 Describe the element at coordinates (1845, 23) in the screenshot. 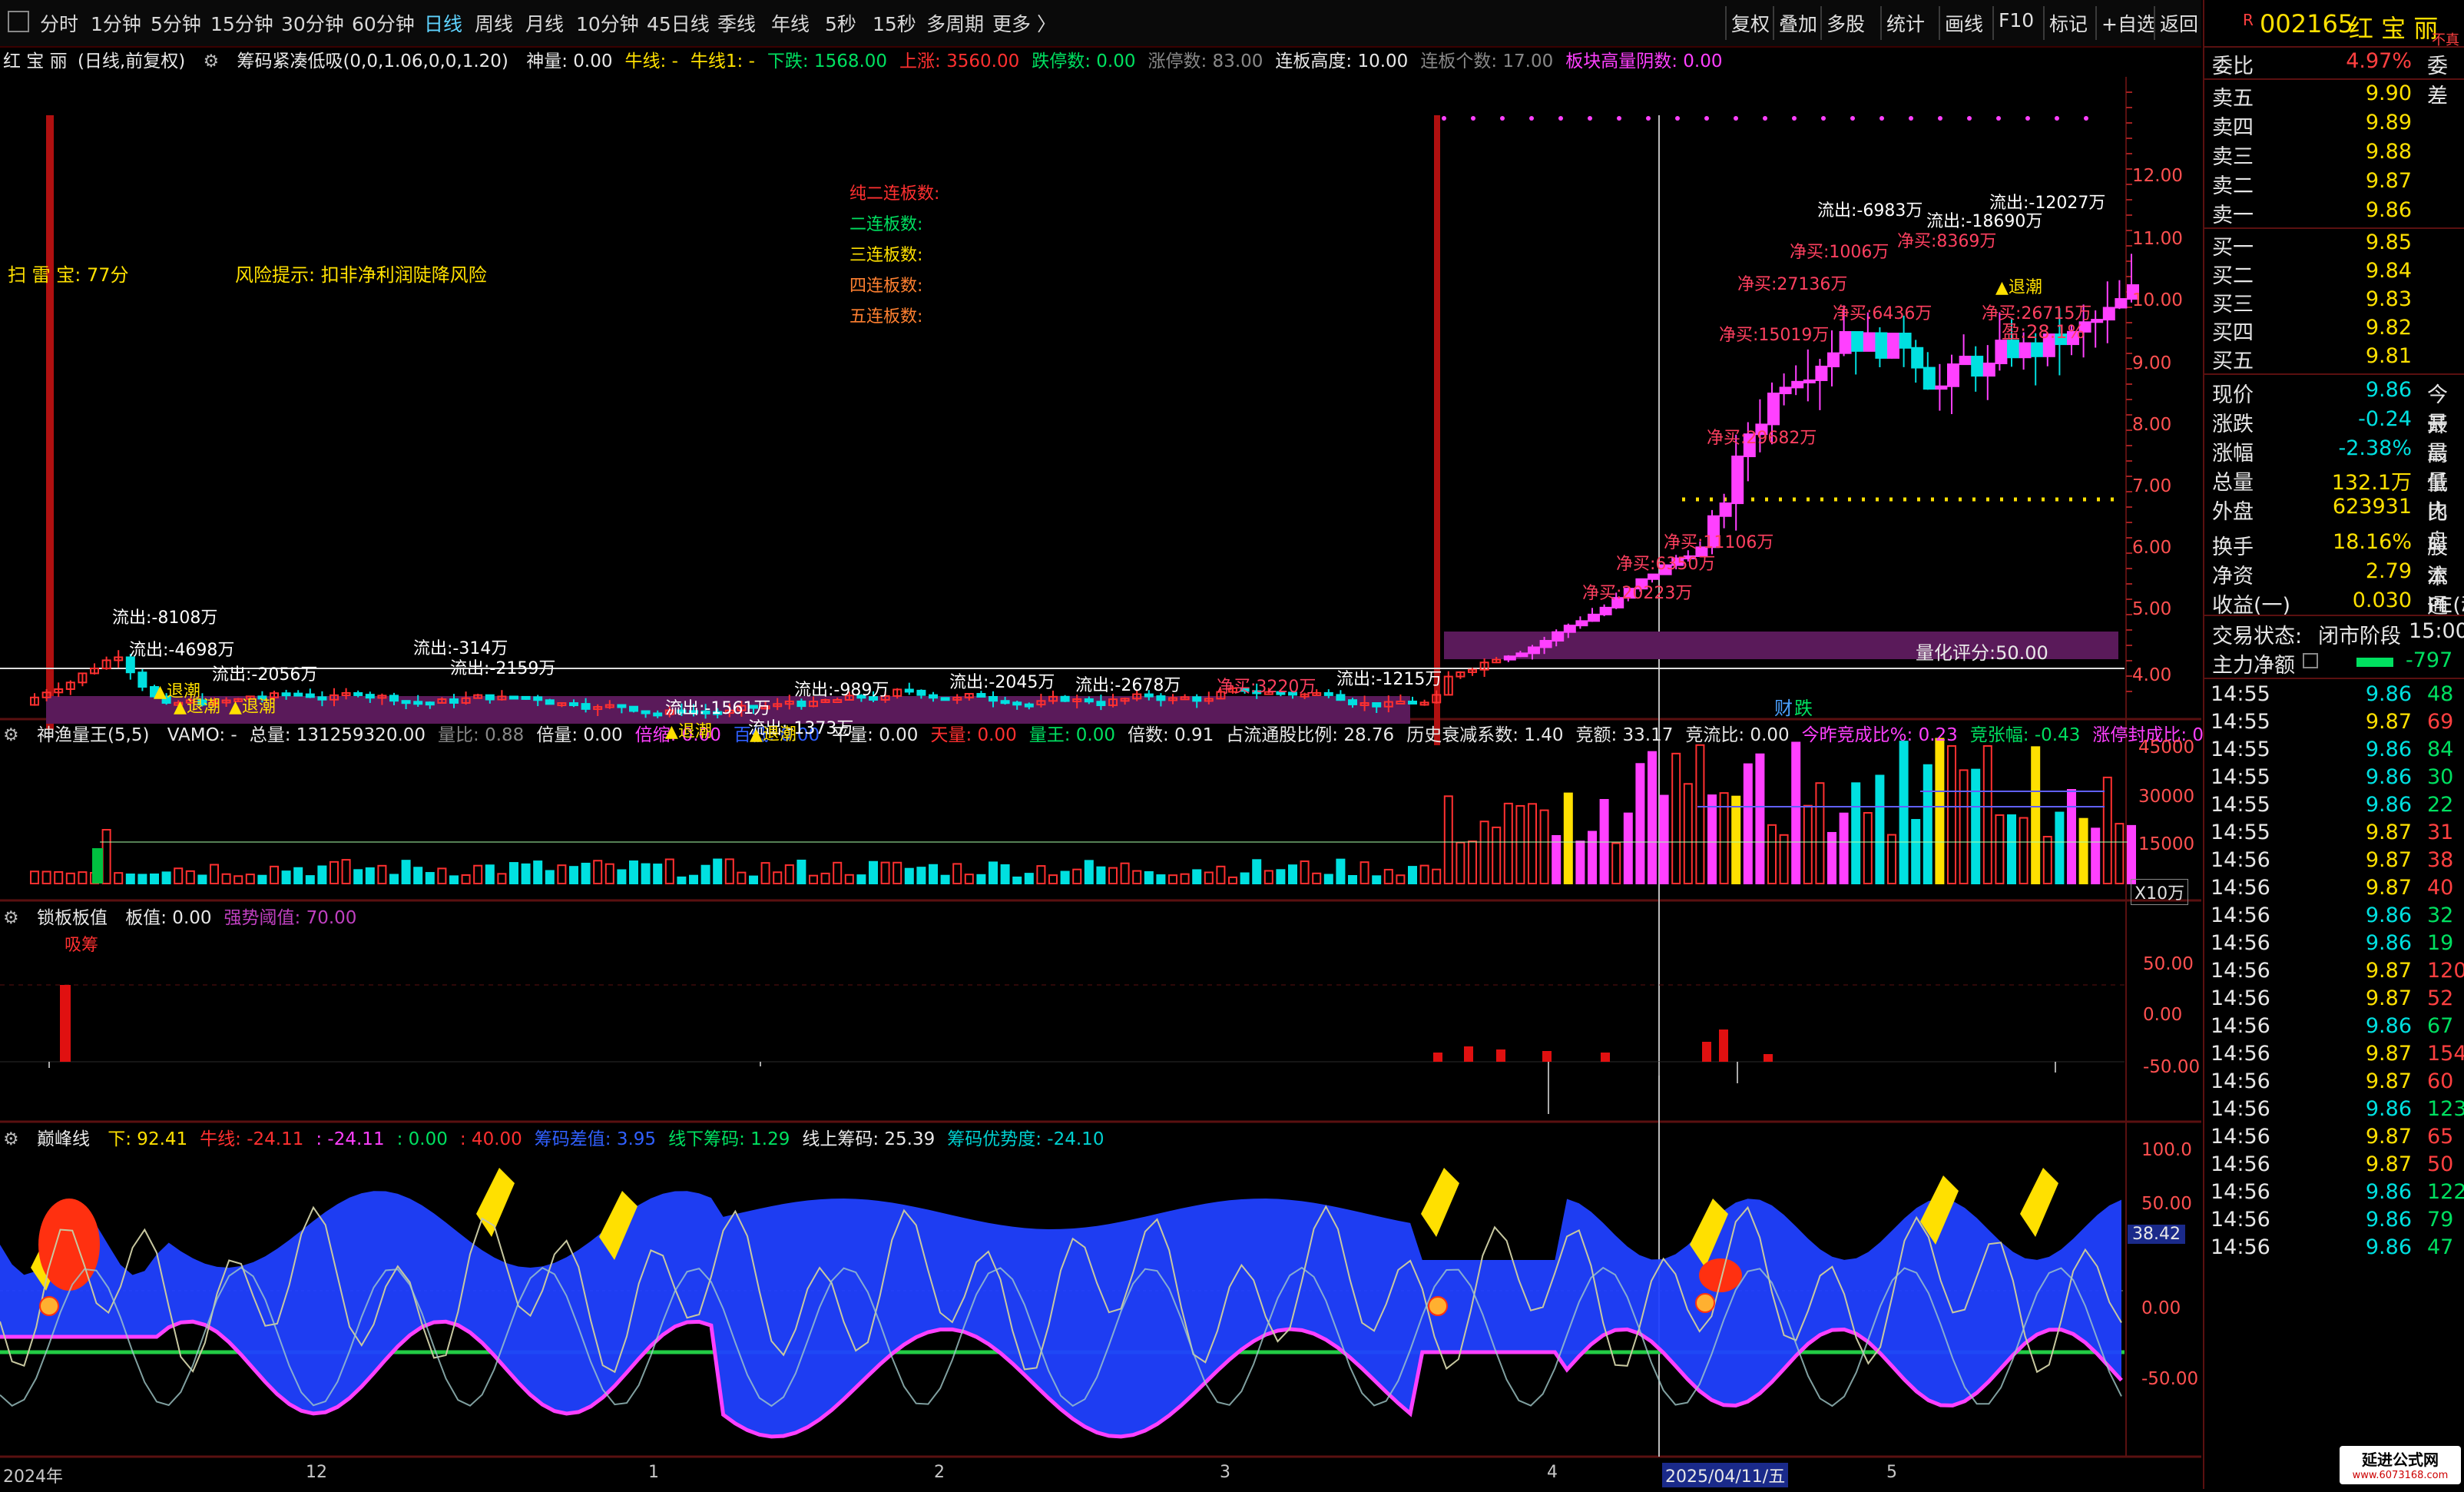

I see `toolbar-button-2: 多股` at that location.